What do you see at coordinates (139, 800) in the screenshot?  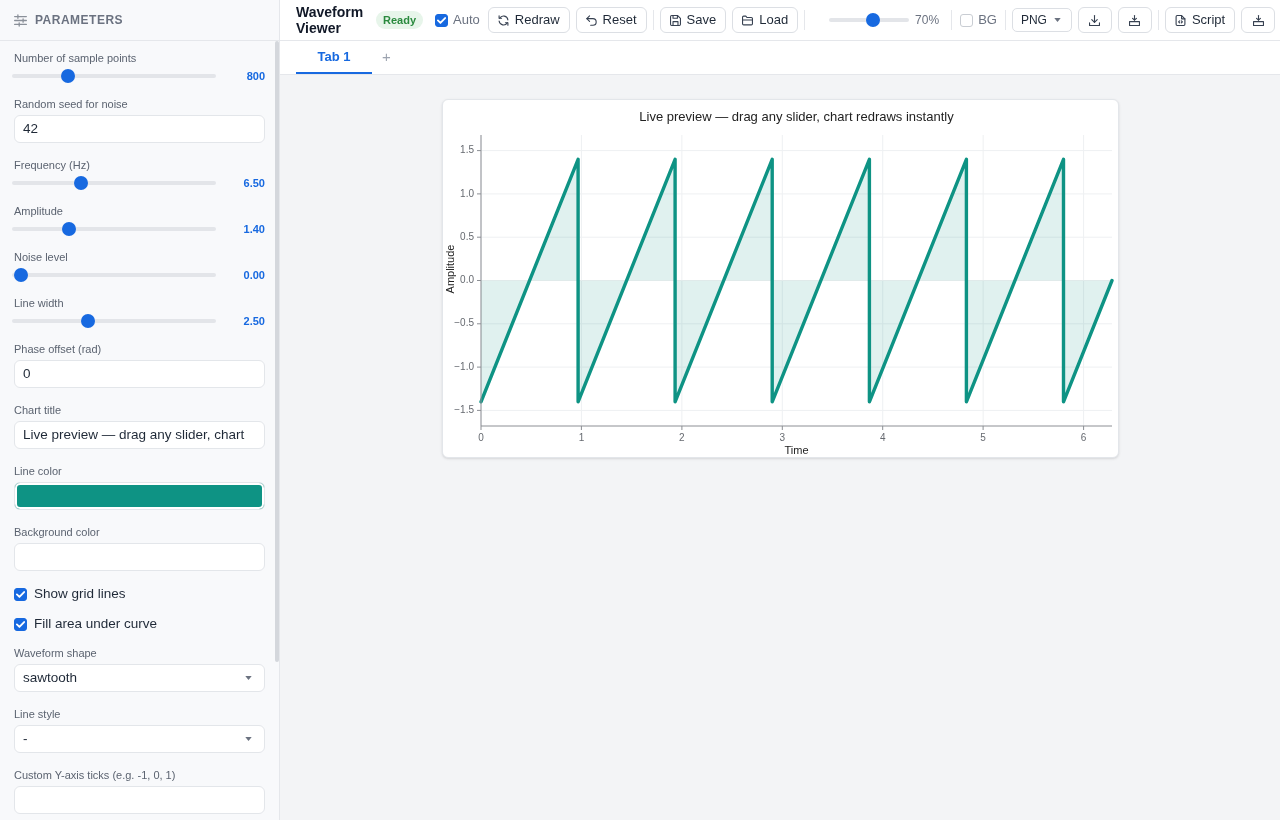 I see `input-field` at bounding box center [139, 800].